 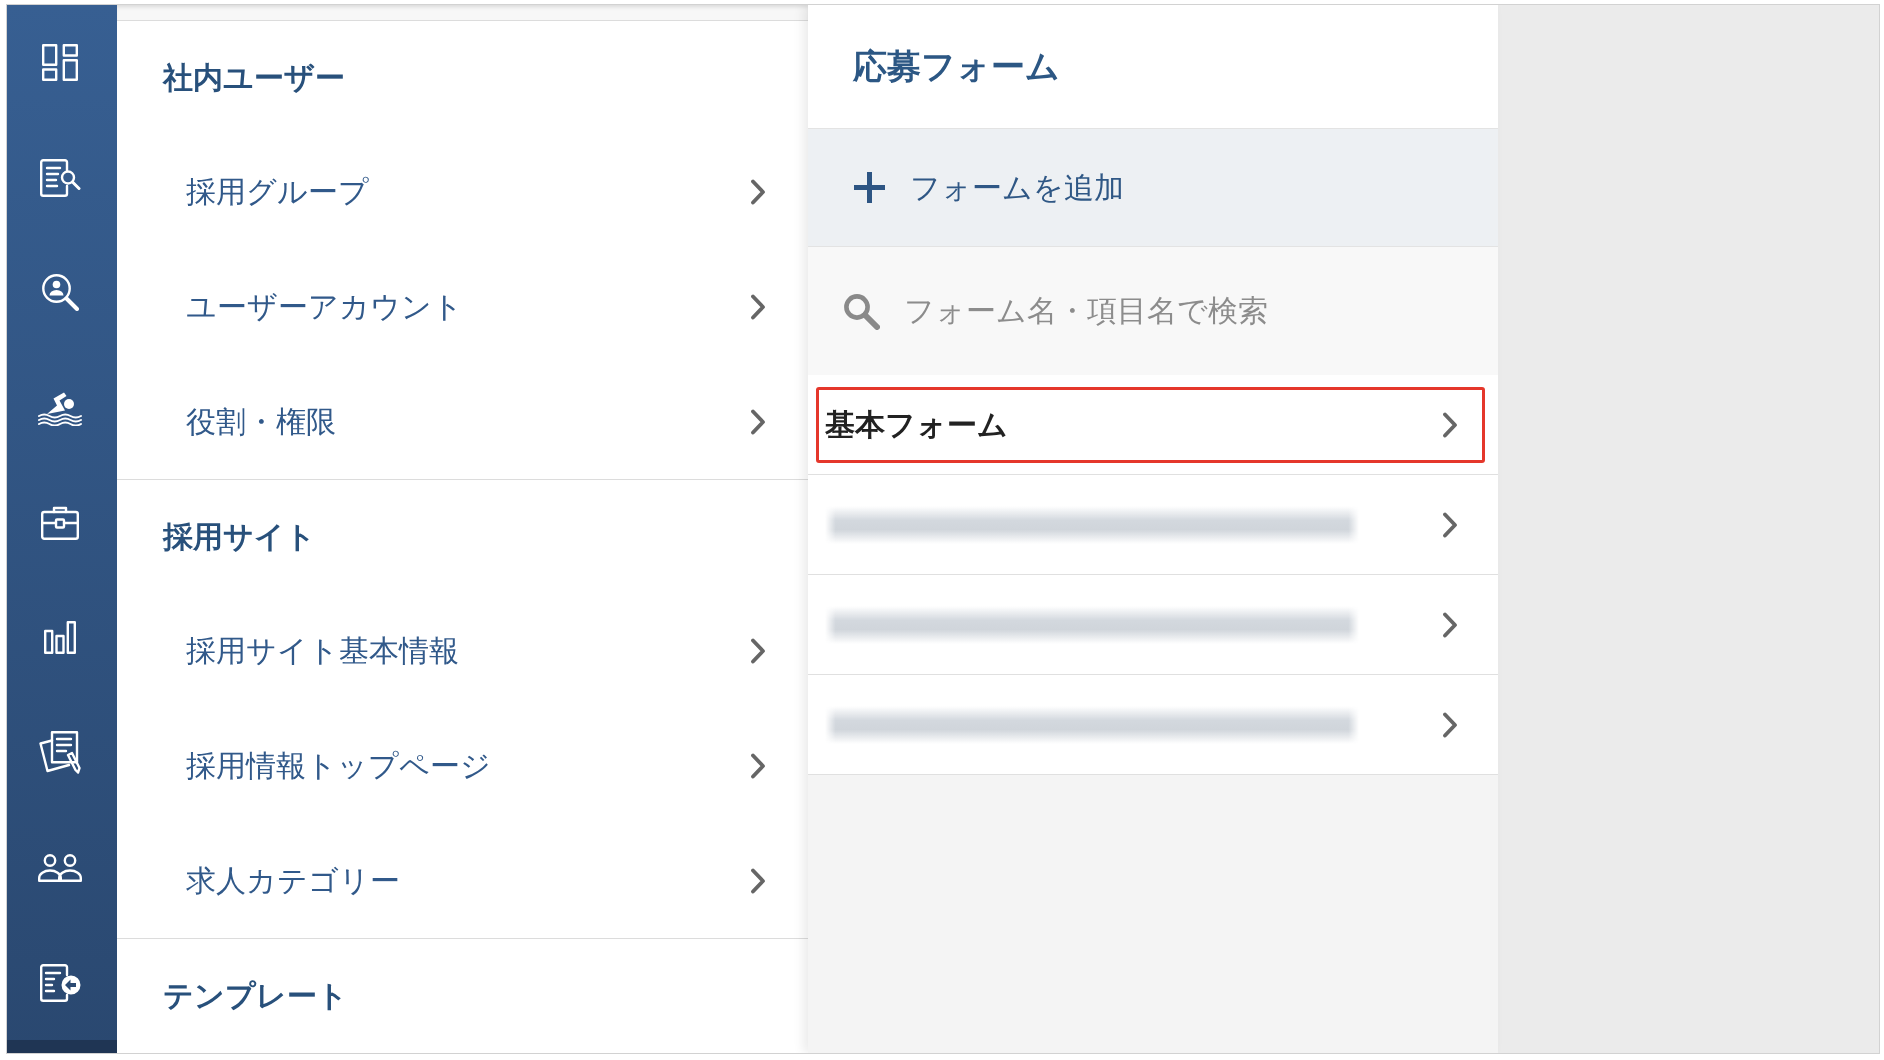 What do you see at coordinates (60, 752) in the screenshot?
I see `documents-pen-icon` at bounding box center [60, 752].